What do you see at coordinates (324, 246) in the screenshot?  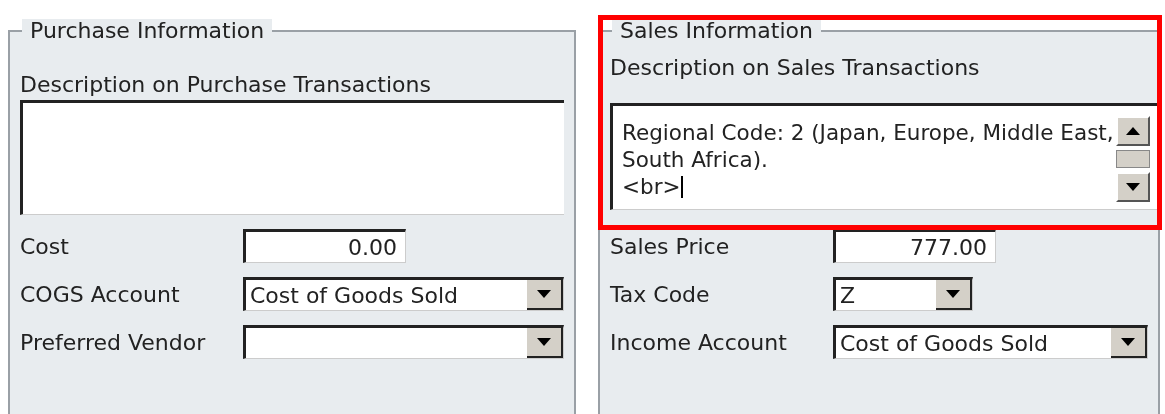 I see `input-field: 0.00` at bounding box center [324, 246].